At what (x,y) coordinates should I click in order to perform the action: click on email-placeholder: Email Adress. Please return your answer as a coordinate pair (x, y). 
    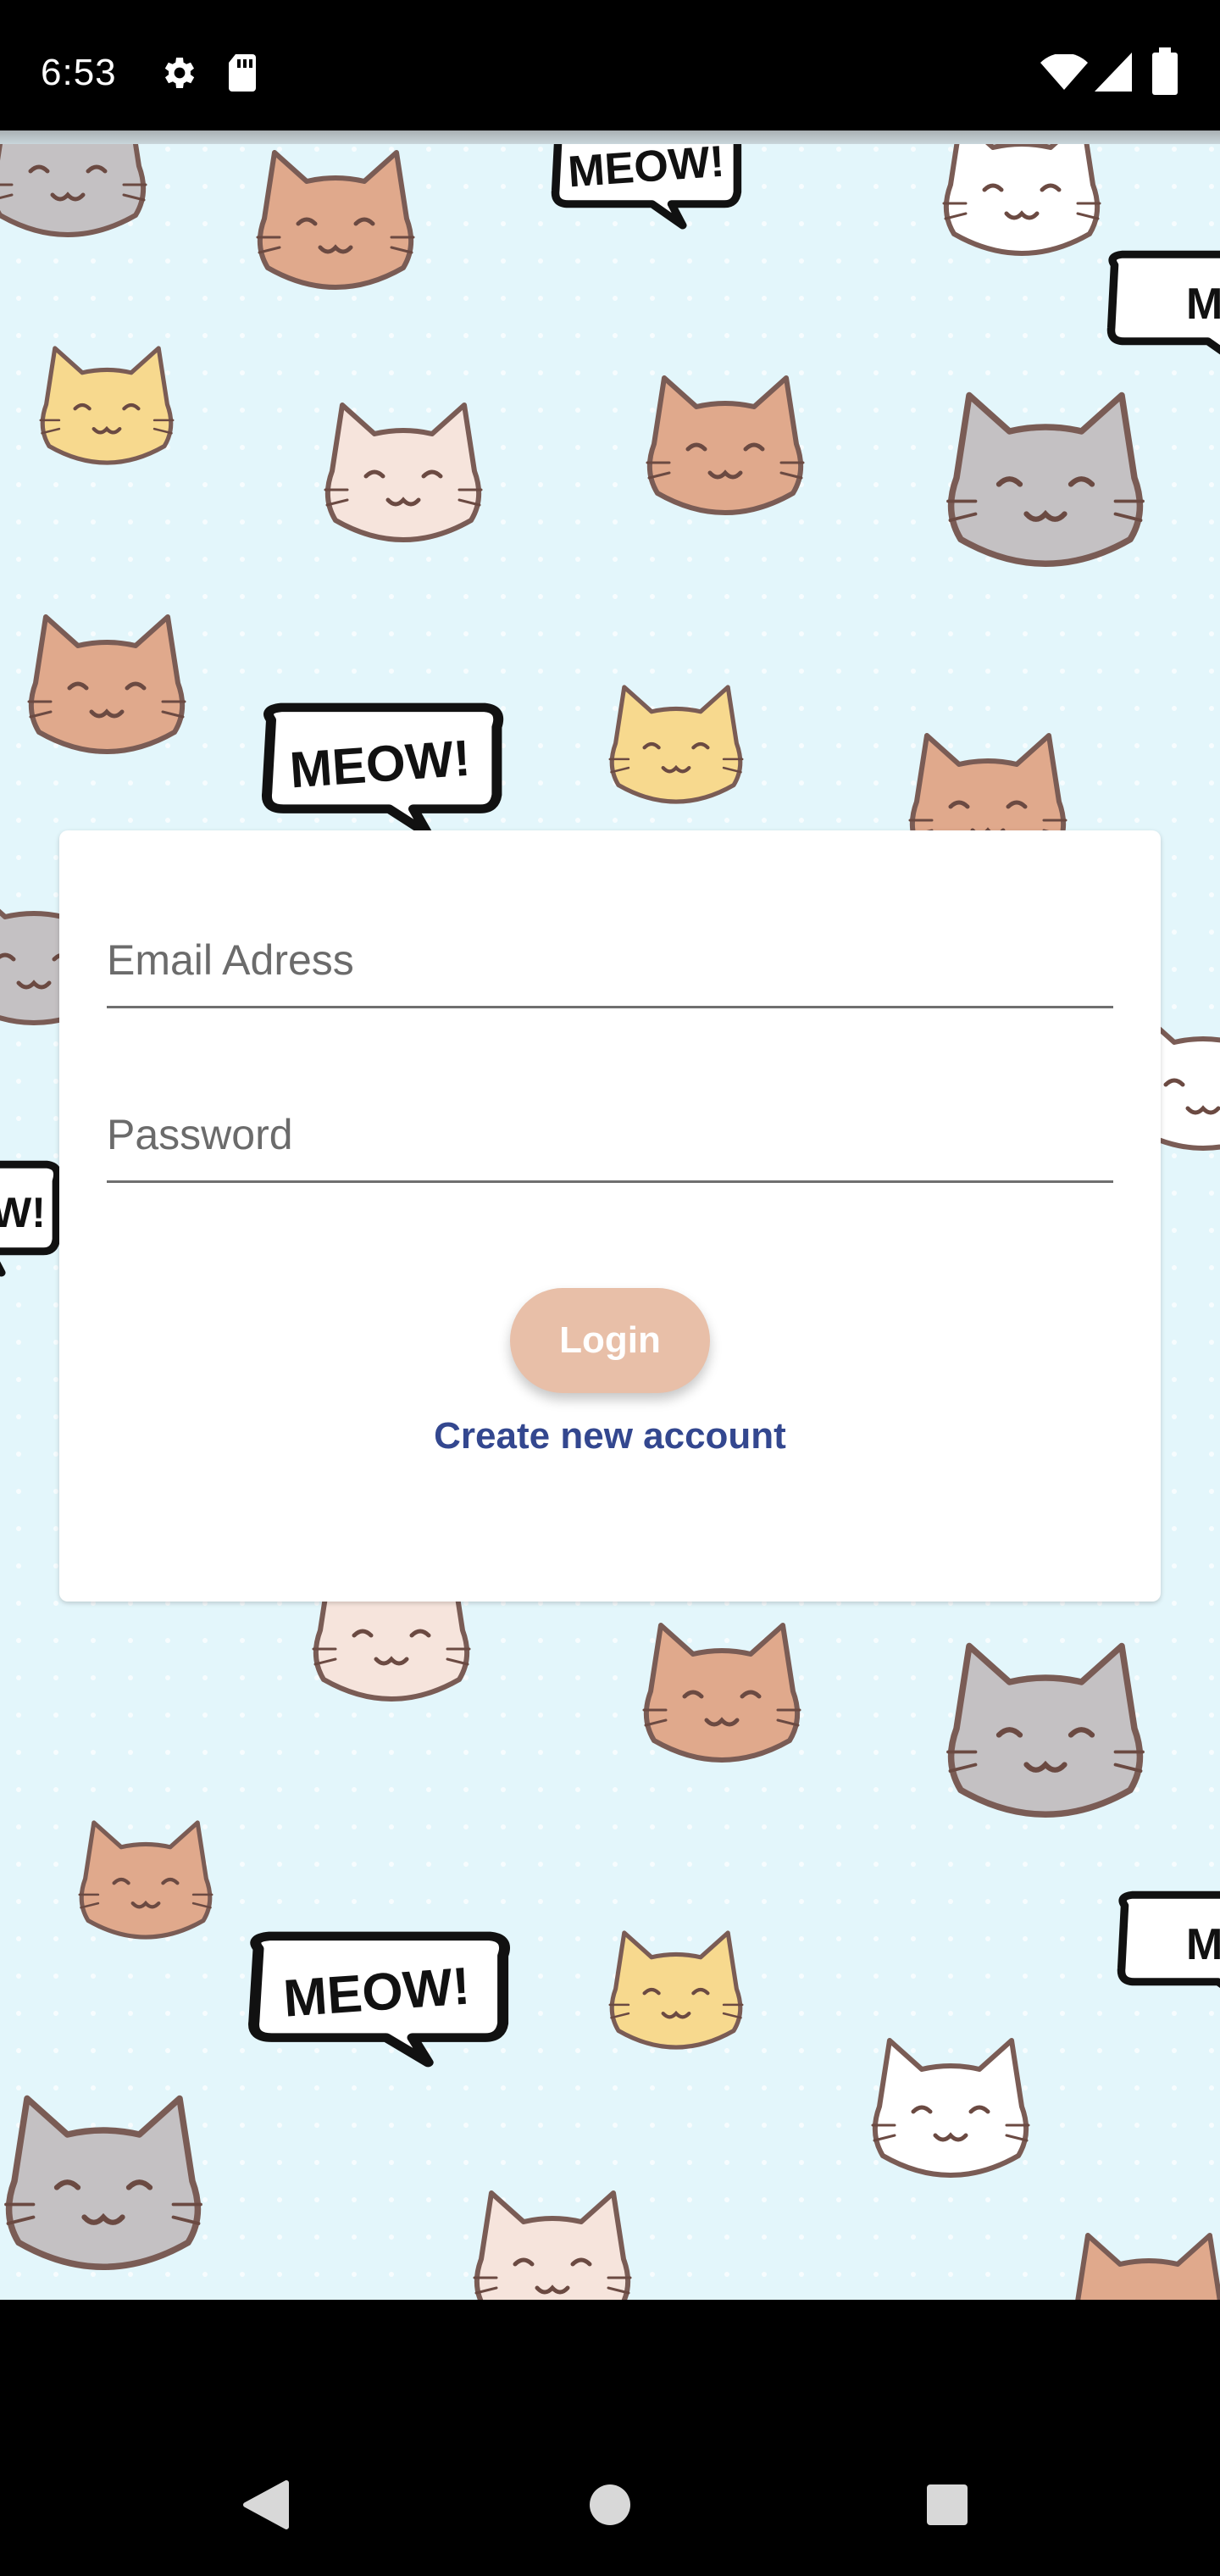
    Looking at the image, I should click on (230, 960).